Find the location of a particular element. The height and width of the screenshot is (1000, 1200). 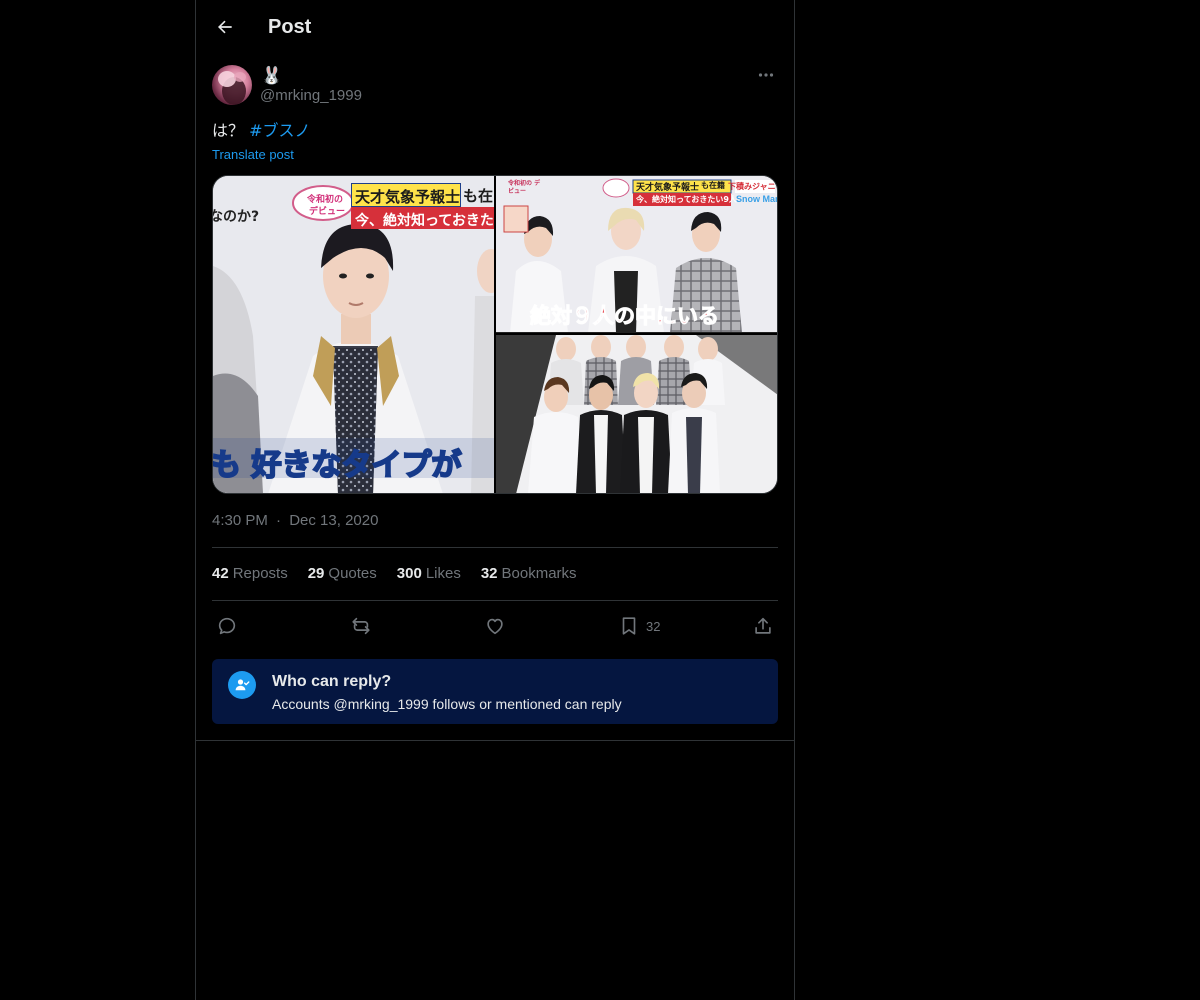

post-text: は？ #ブスノ is located at coordinates (261, 131).